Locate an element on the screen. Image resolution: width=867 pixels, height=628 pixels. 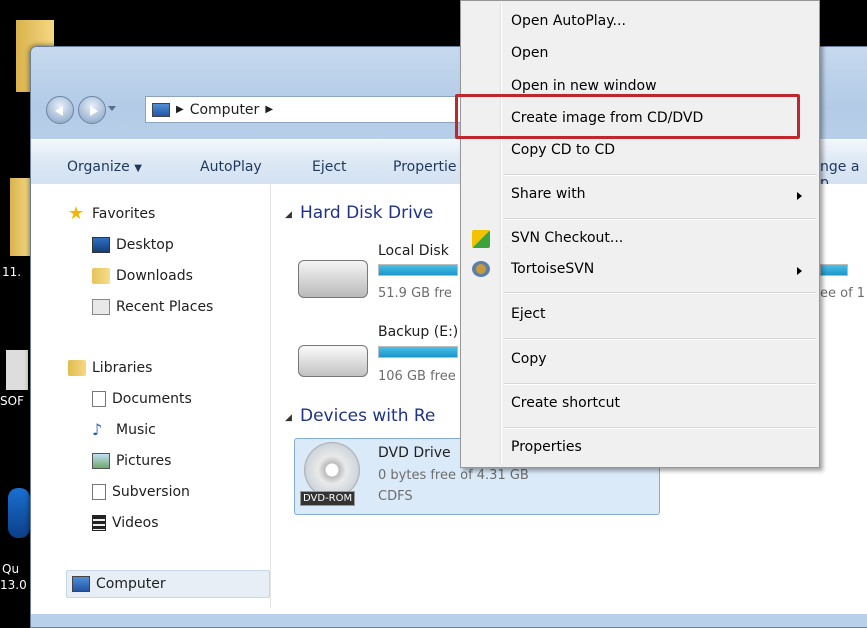
local-disk-name: Local Disk is located at coordinates (413, 251).